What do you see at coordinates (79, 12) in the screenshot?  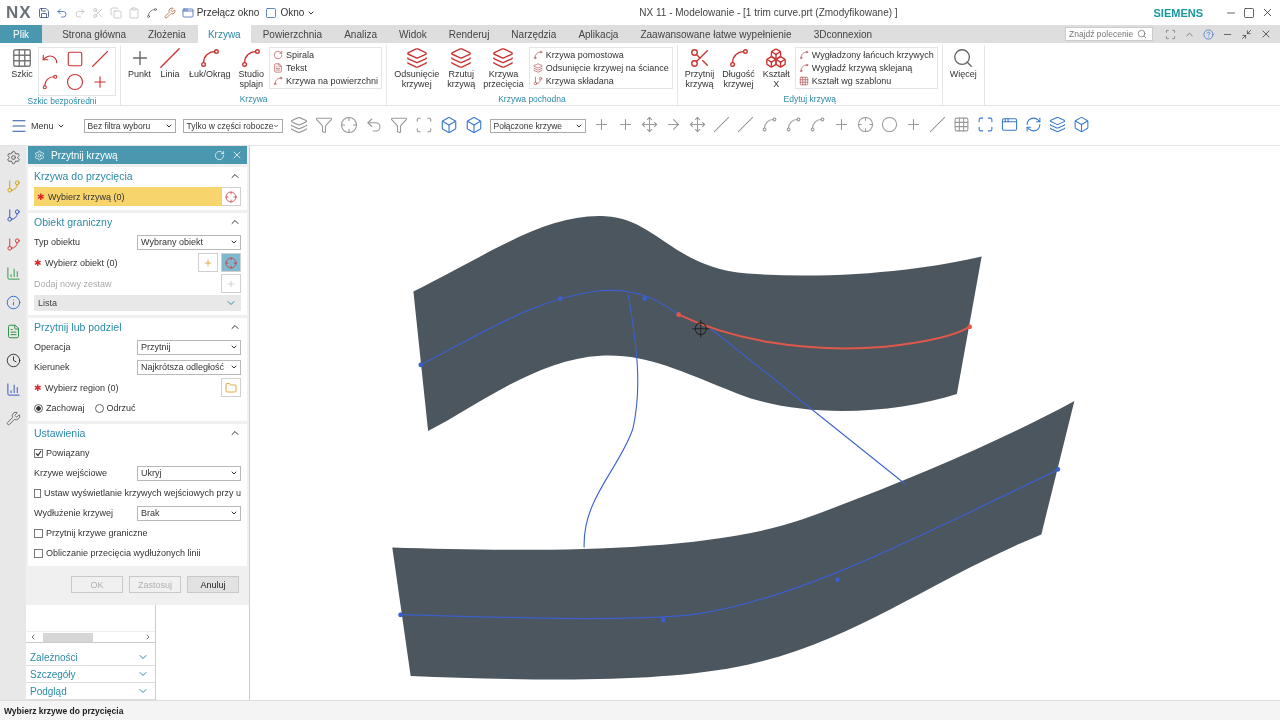 I see `redo-icon` at bounding box center [79, 12].